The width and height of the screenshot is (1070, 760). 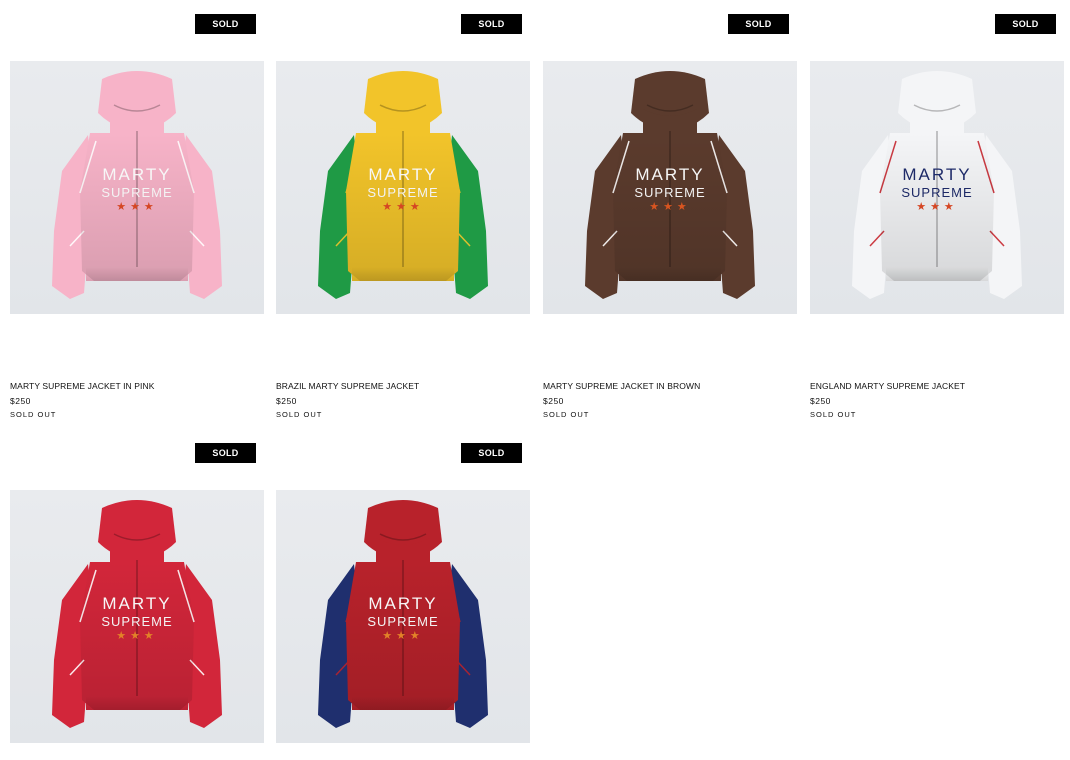 I want to click on product-title: MARTY SUPREME JACKET IN PINK, so click(x=82, y=386).